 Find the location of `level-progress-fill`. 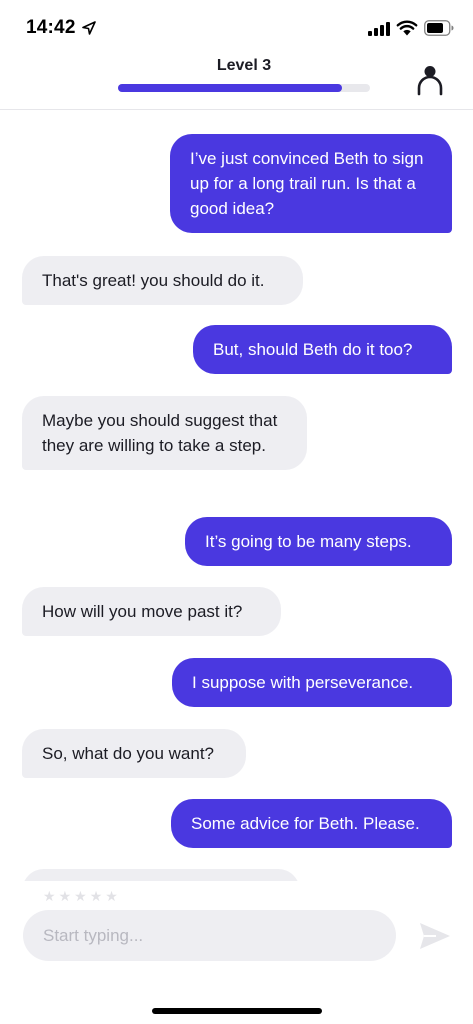

level-progress-fill is located at coordinates (230, 88).